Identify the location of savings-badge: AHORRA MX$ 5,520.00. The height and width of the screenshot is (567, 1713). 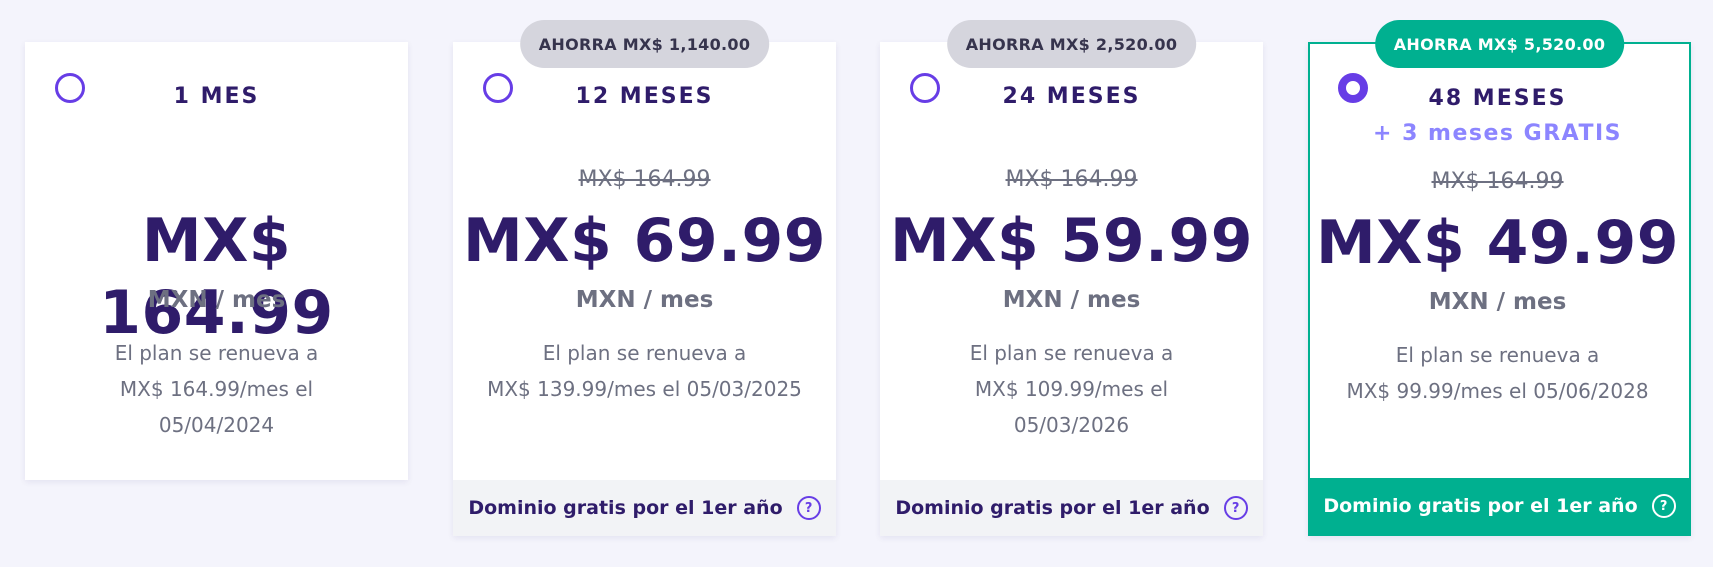
(1499, 44).